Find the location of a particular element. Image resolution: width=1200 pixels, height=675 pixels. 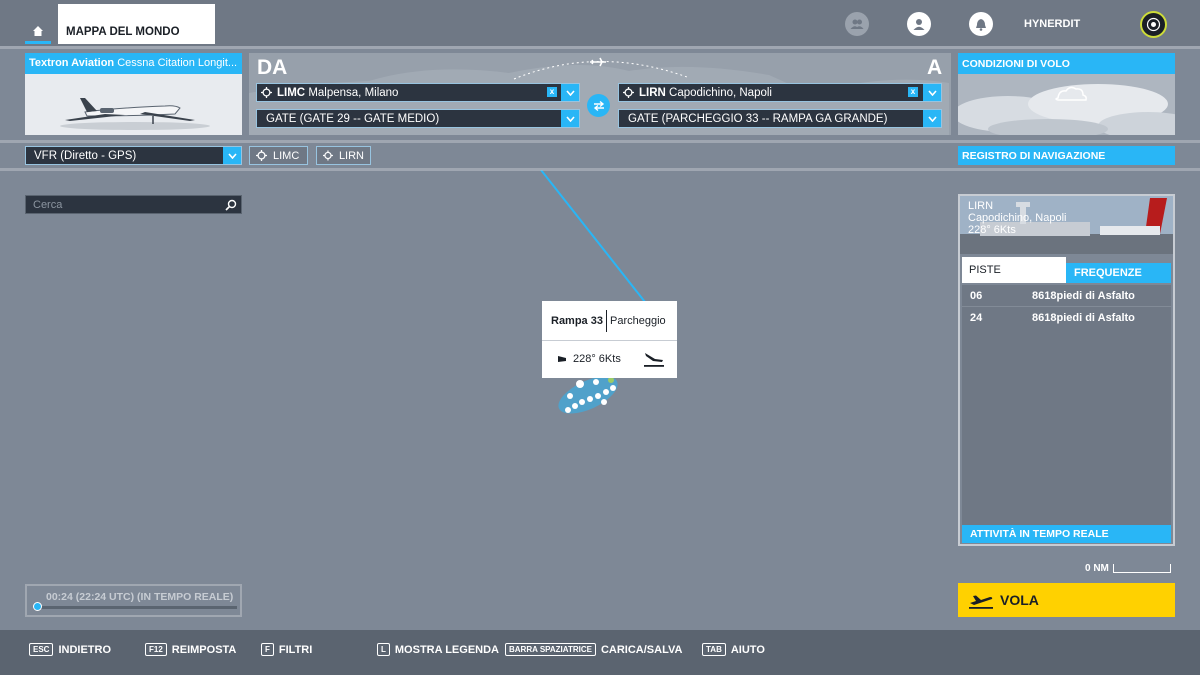

clear-departure-button: x is located at coordinates (552, 92).